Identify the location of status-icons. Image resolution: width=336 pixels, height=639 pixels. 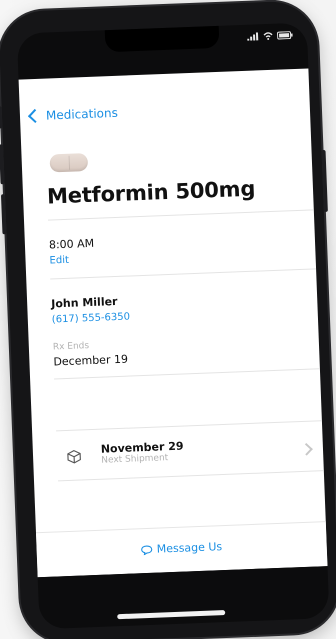
(270, 37).